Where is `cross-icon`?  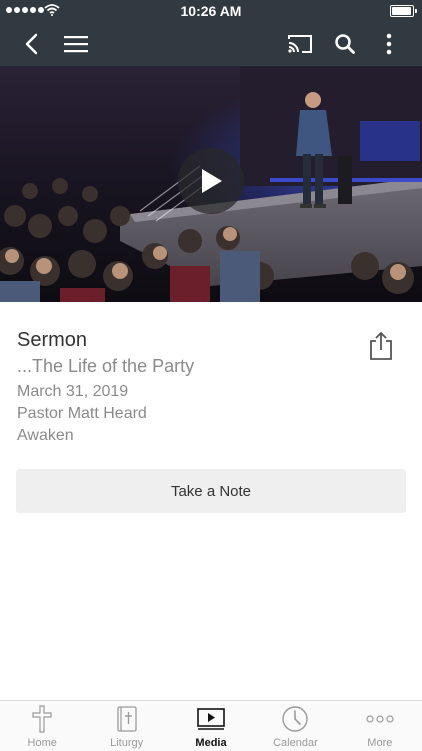
cross-icon is located at coordinates (42, 719).